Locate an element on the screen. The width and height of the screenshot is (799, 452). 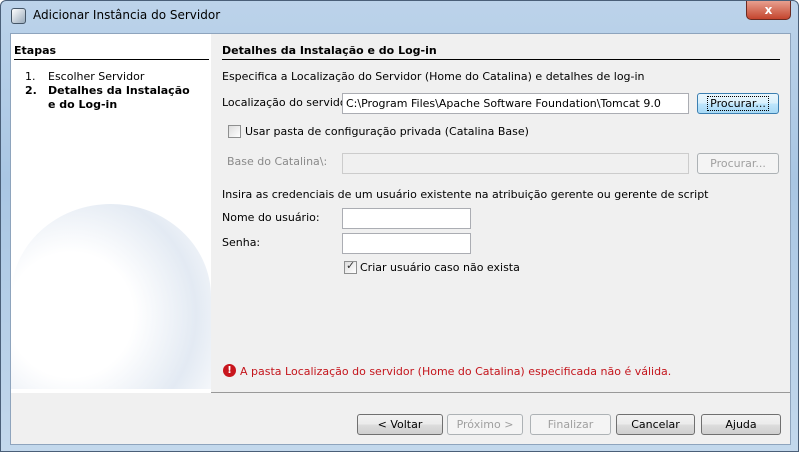
step-label: Escolher Servidor is located at coordinates (96, 76).